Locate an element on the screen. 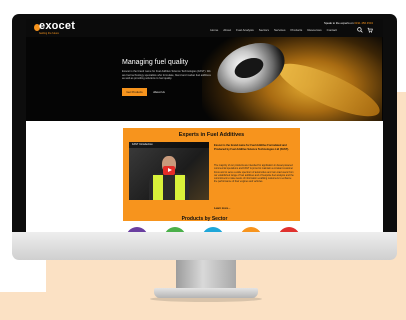 The height and width of the screenshot is (320, 406). nav-item-services: Services is located at coordinates (280, 30).